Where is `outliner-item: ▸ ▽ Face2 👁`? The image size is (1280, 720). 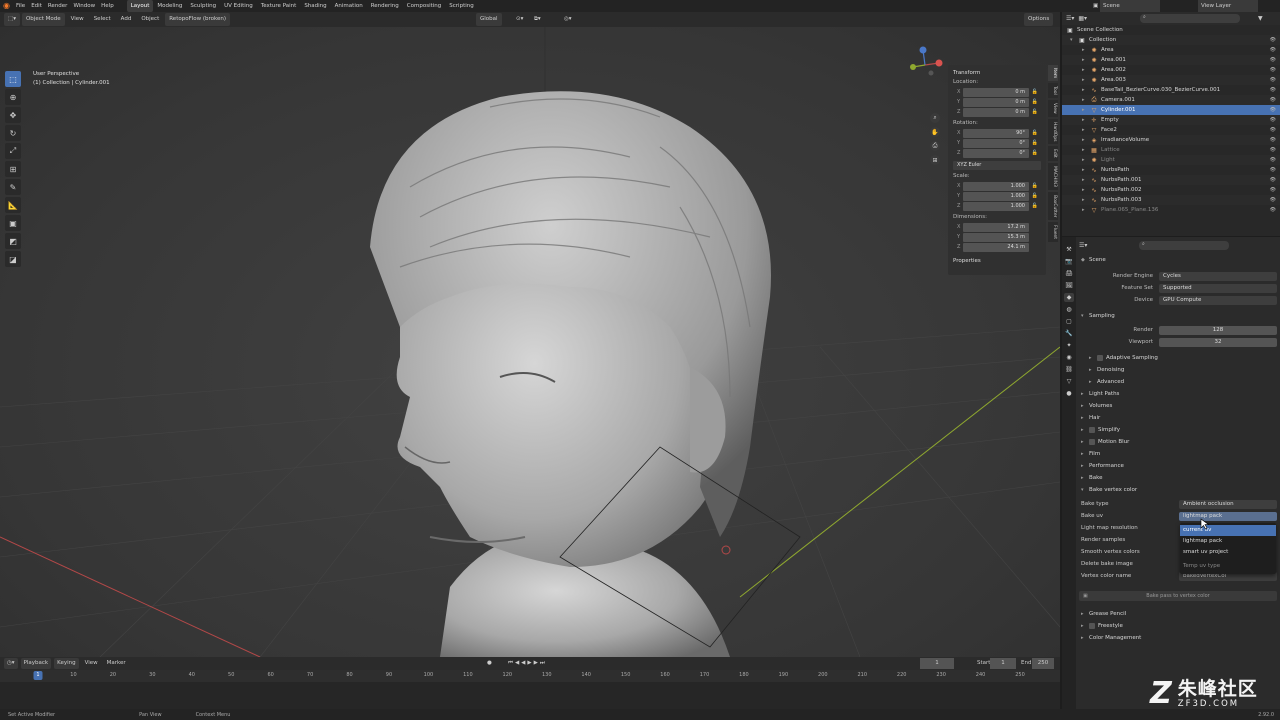 outliner-item: ▸ ▽ Face2 👁 is located at coordinates (1171, 130).